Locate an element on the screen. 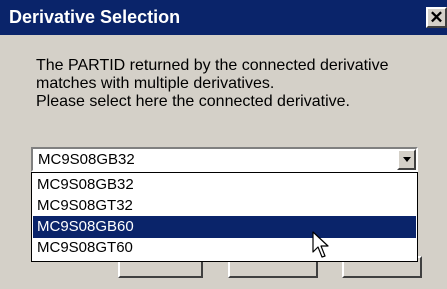  combobox-value: MC9S08GB32 is located at coordinates (86, 159).